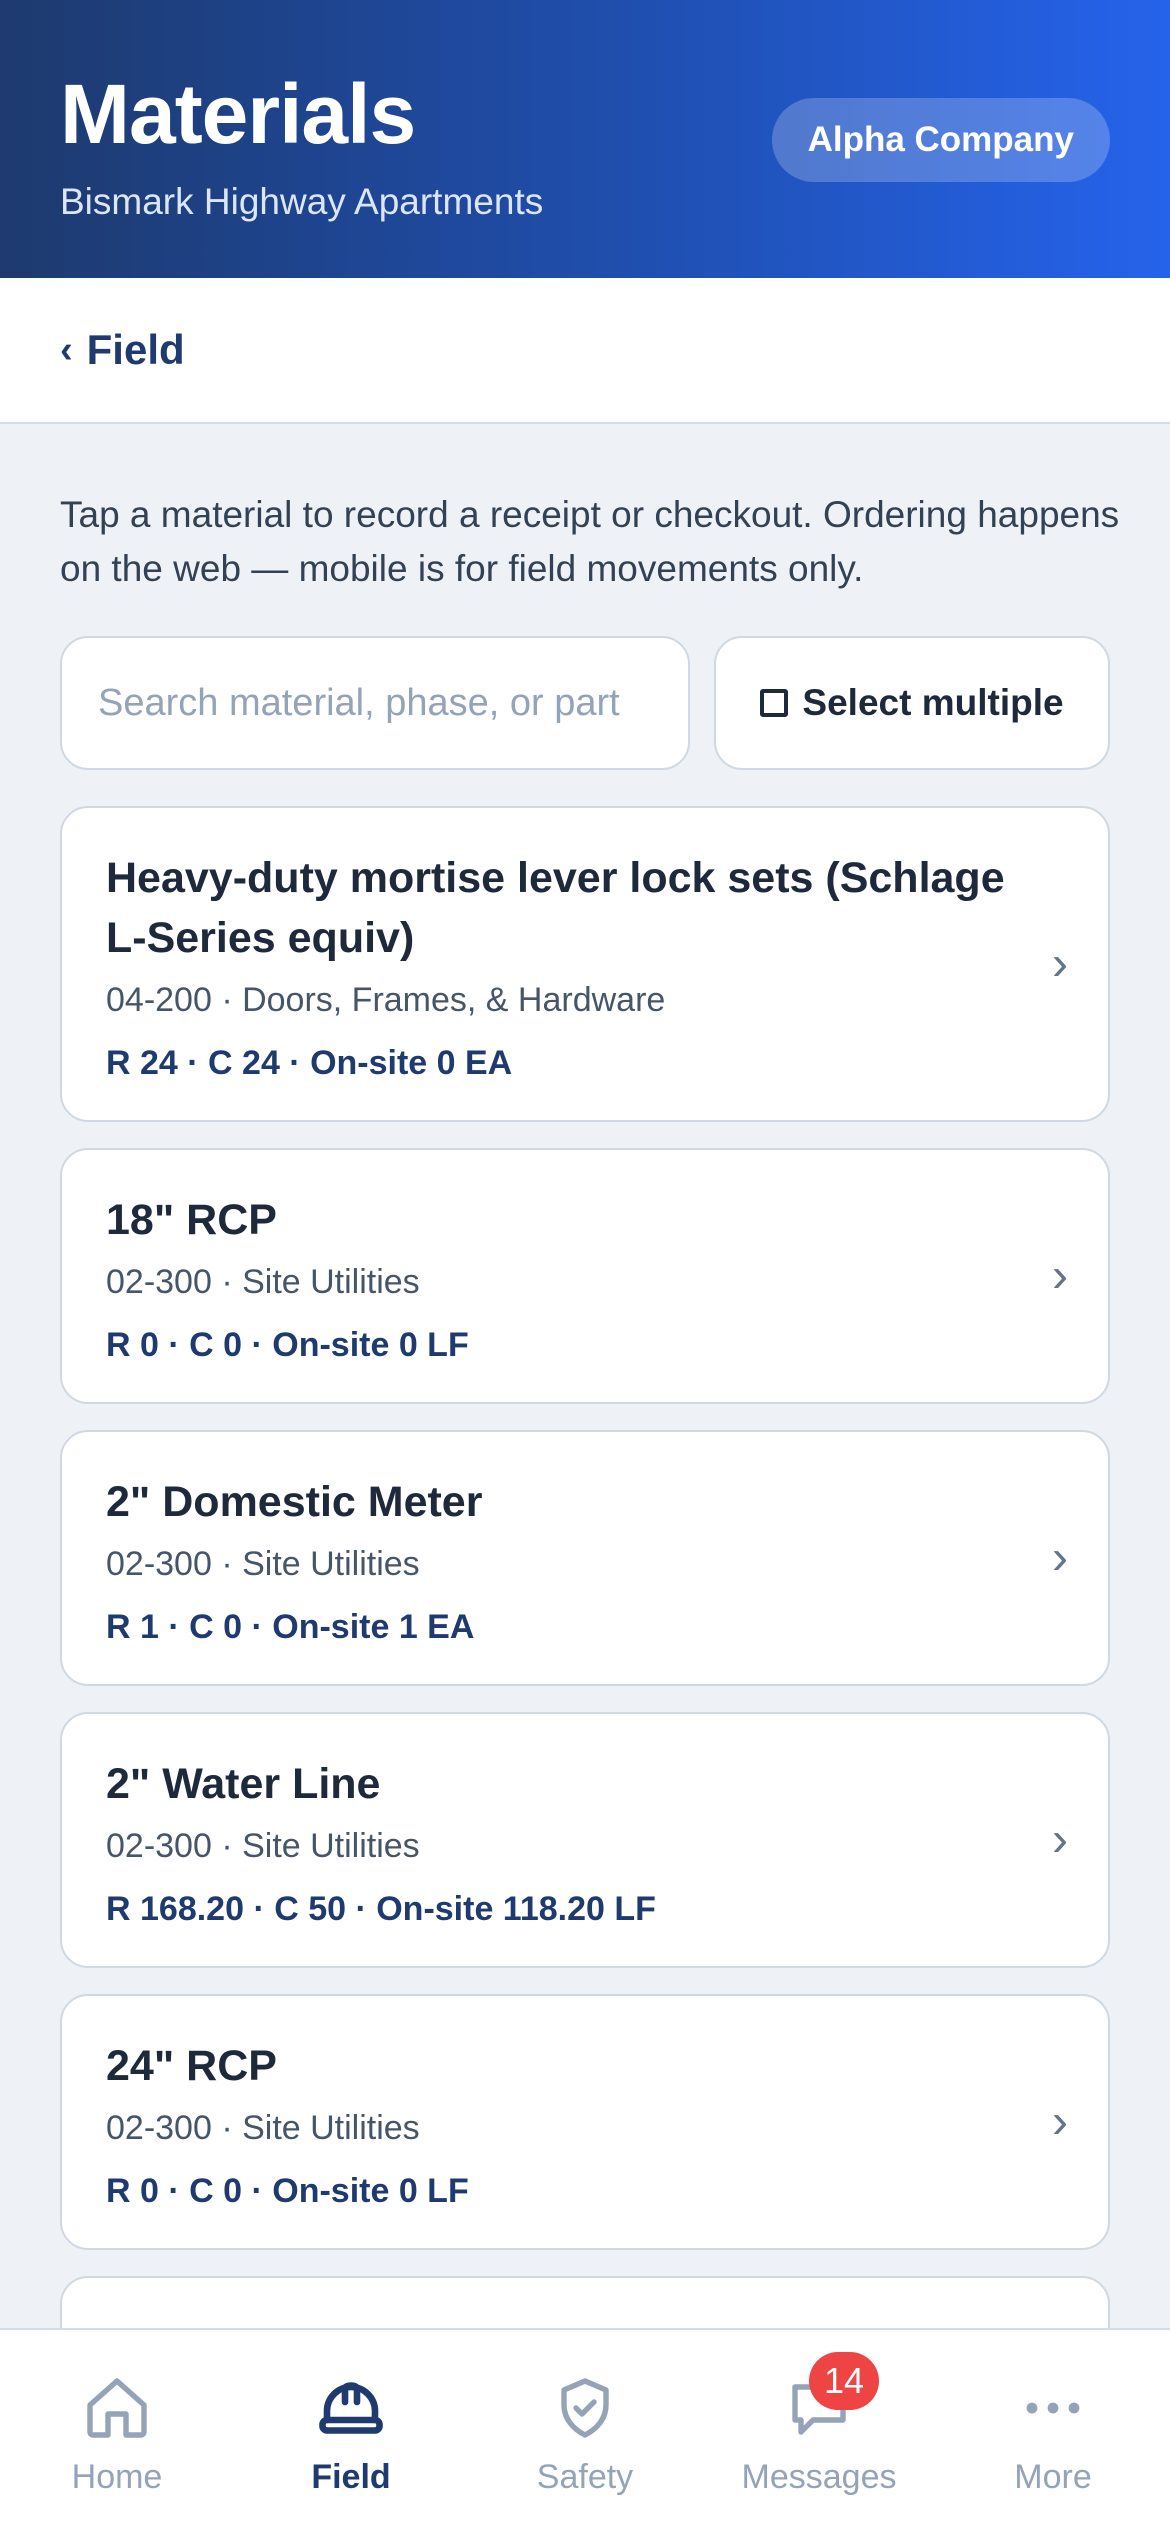  What do you see at coordinates (585, 2408) in the screenshot?
I see `shield-check-icon` at bounding box center [585, 2408].